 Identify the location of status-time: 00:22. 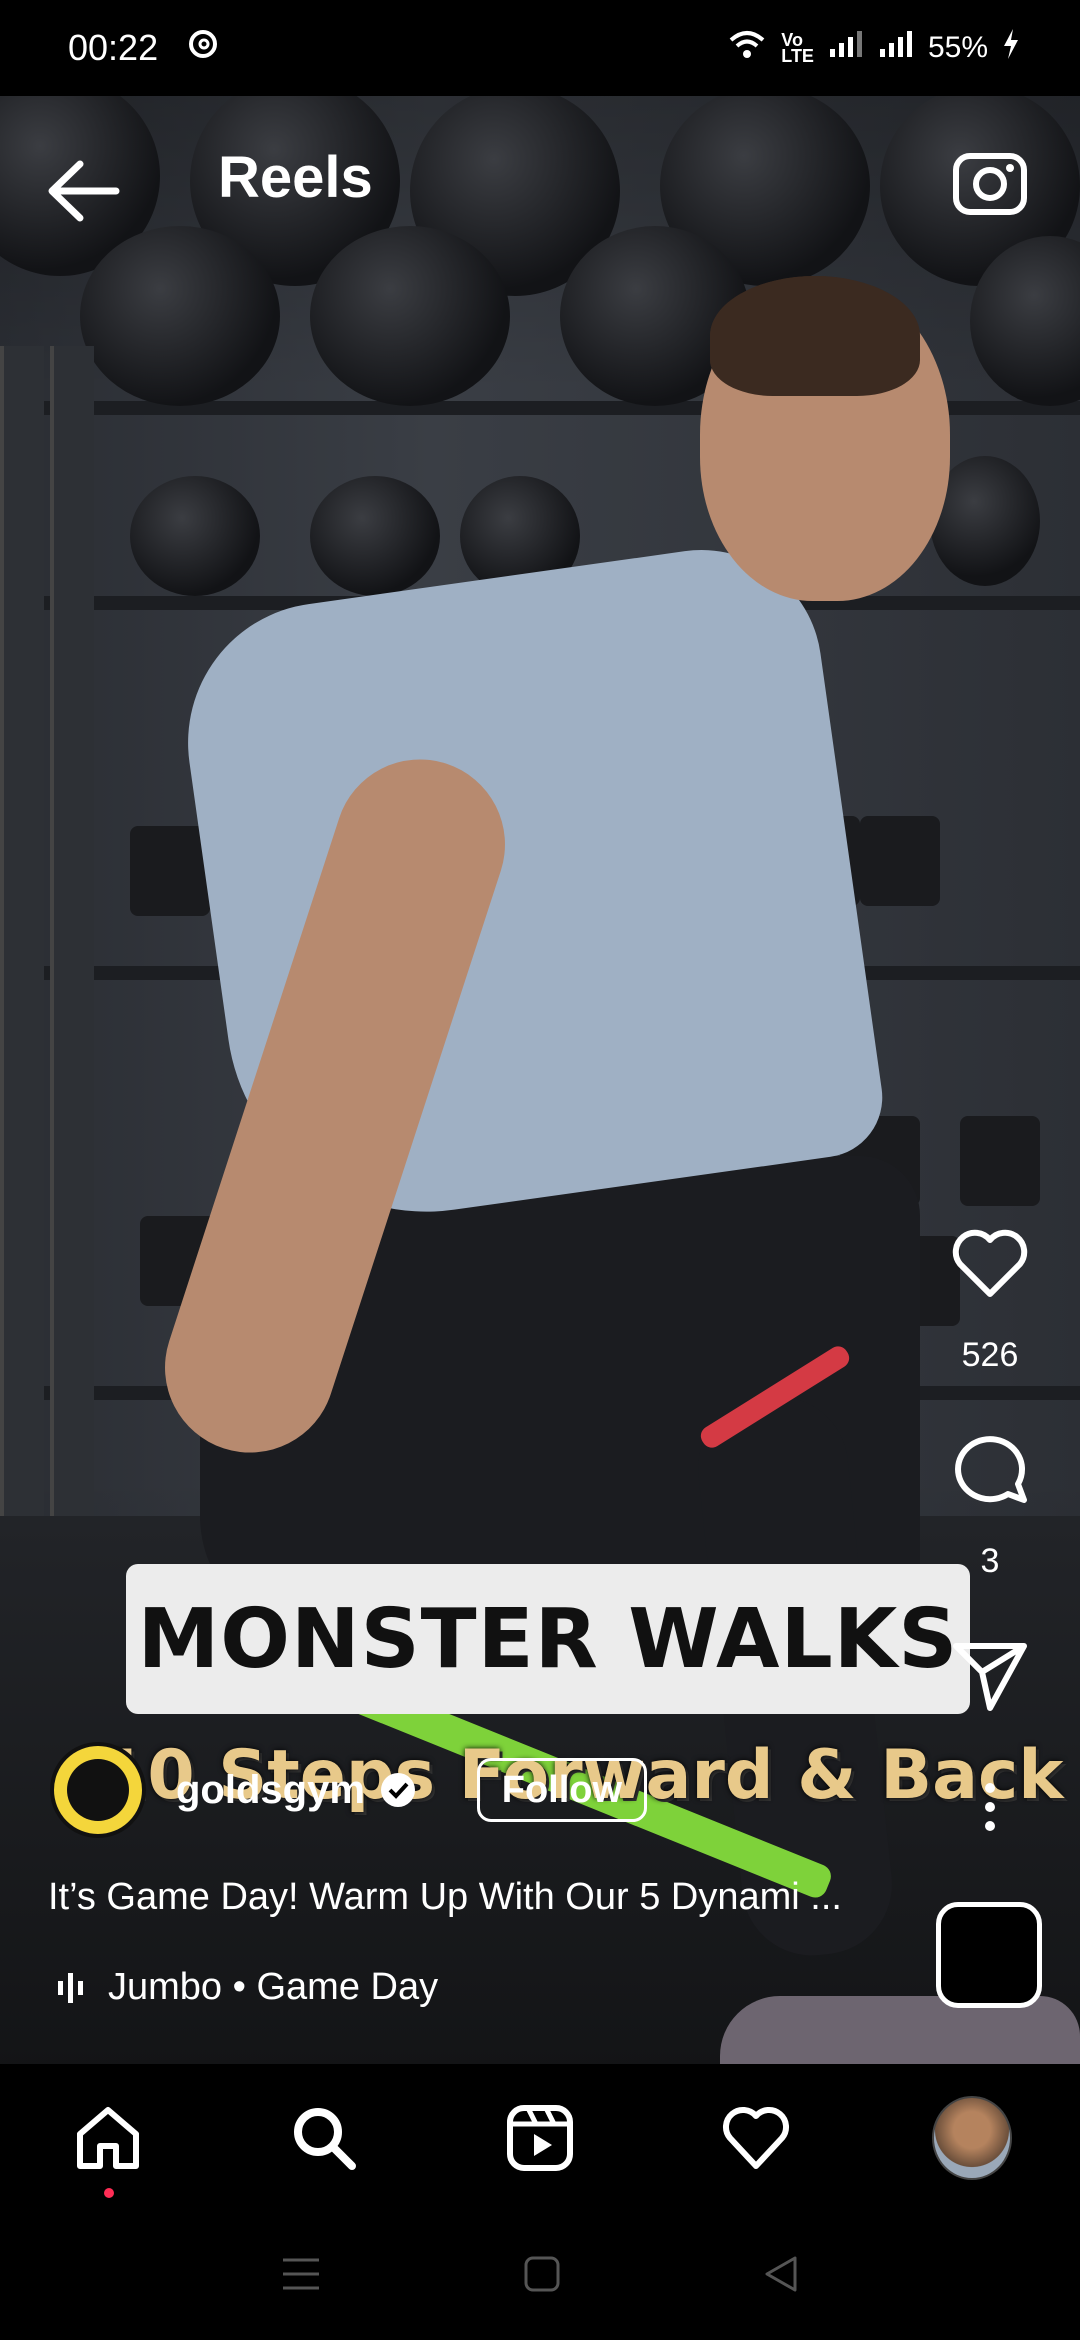
(113, 47).